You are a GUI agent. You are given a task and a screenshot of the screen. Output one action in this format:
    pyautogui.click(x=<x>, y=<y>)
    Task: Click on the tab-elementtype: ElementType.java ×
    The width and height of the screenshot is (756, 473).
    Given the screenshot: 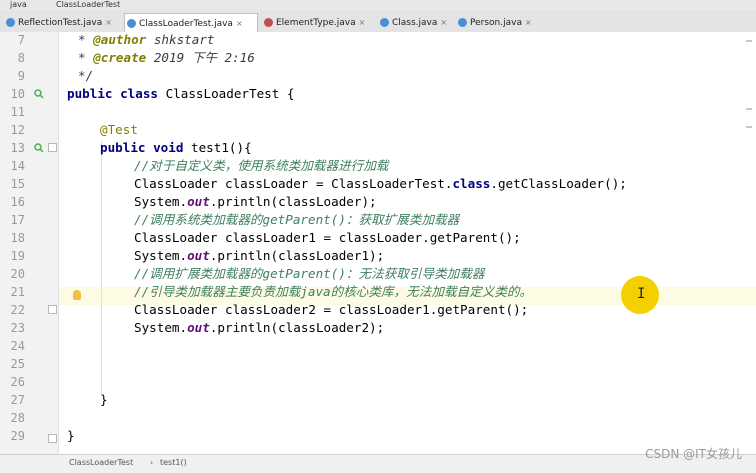 What is the action you would take?
    pyautogui.click(x=315, y=22)
    